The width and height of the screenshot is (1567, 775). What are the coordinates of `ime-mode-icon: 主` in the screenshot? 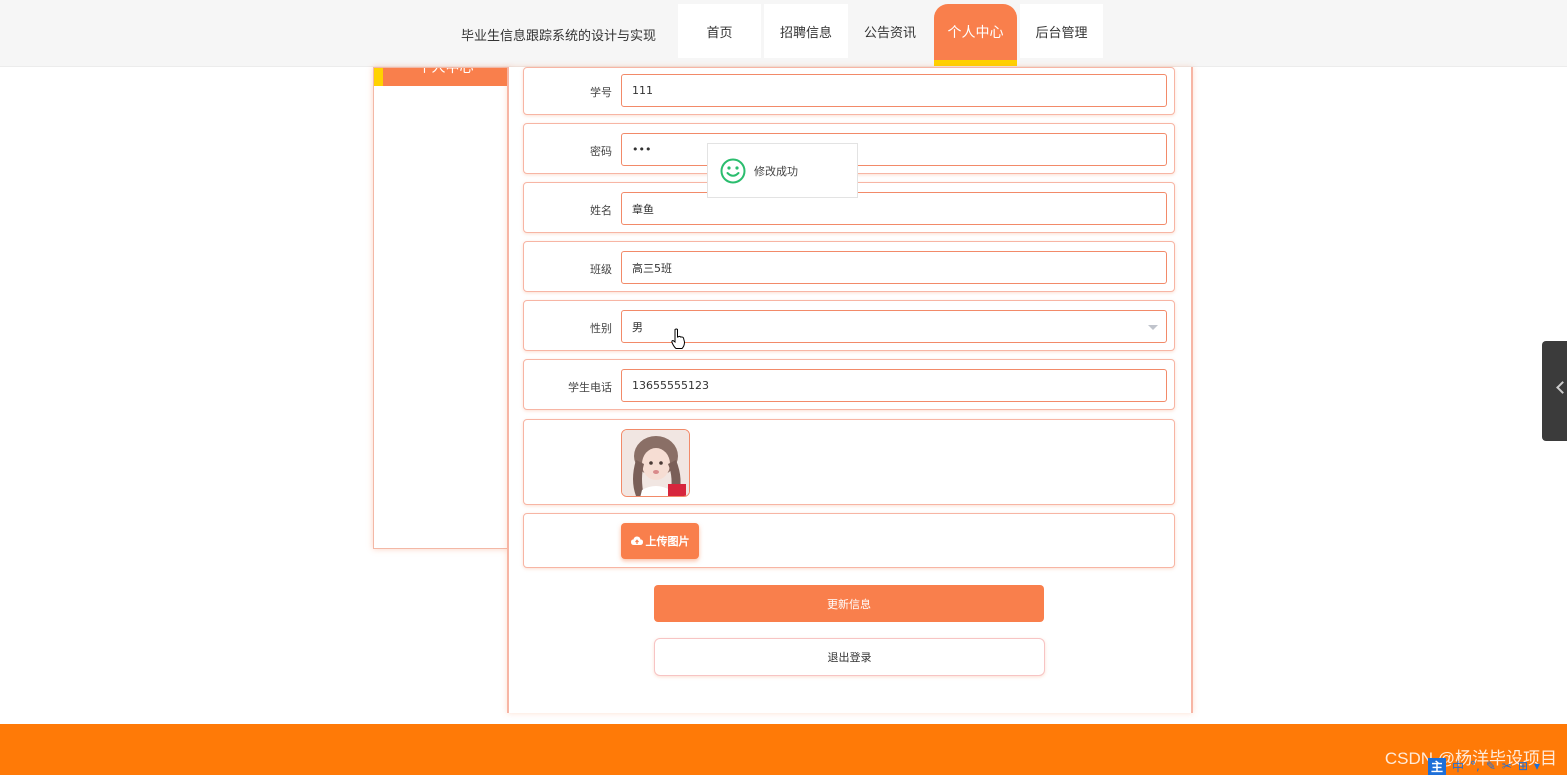 It's located at (1437, 766).